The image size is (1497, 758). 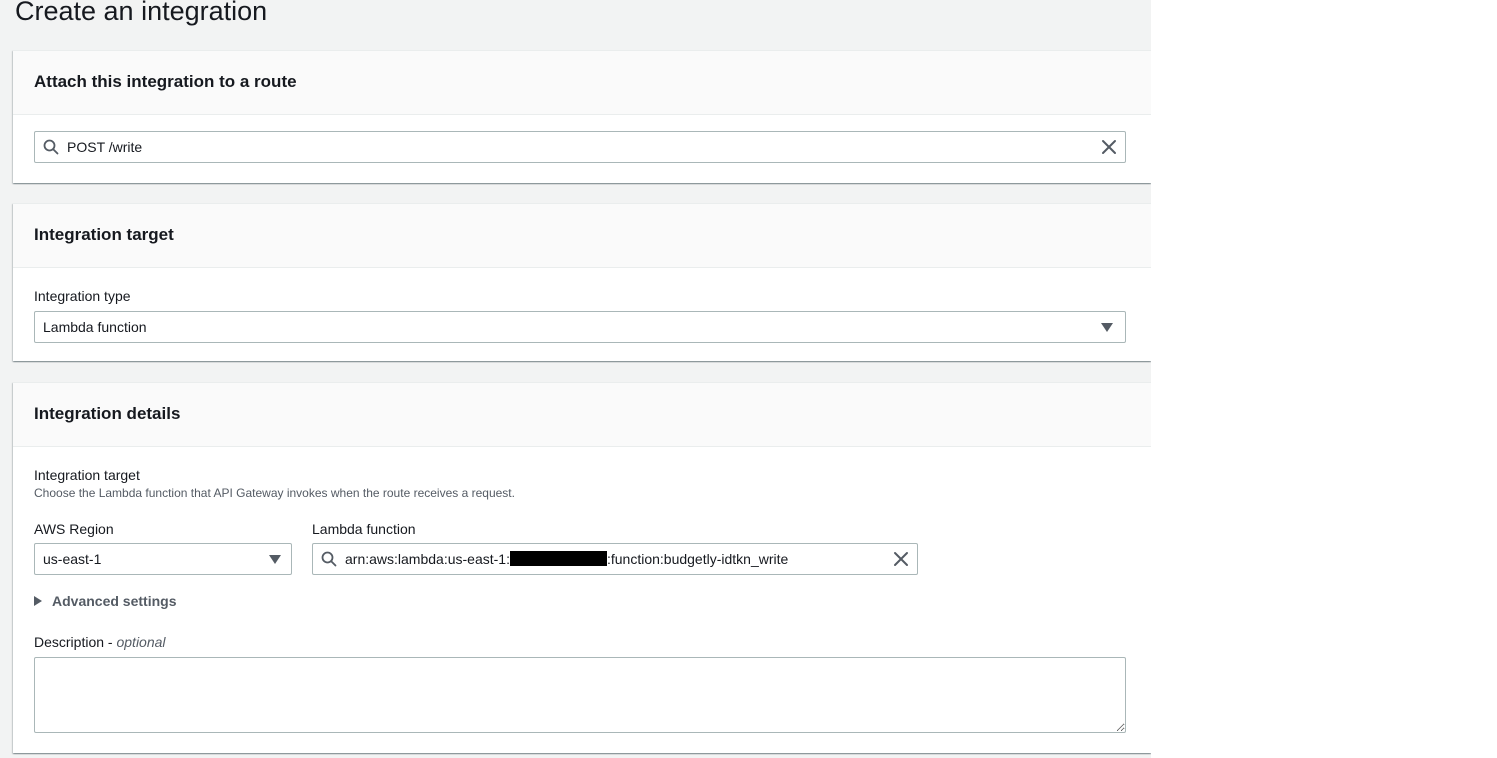 I want to click on integration-type-select: Lambda function, so click(x=580, y=327).